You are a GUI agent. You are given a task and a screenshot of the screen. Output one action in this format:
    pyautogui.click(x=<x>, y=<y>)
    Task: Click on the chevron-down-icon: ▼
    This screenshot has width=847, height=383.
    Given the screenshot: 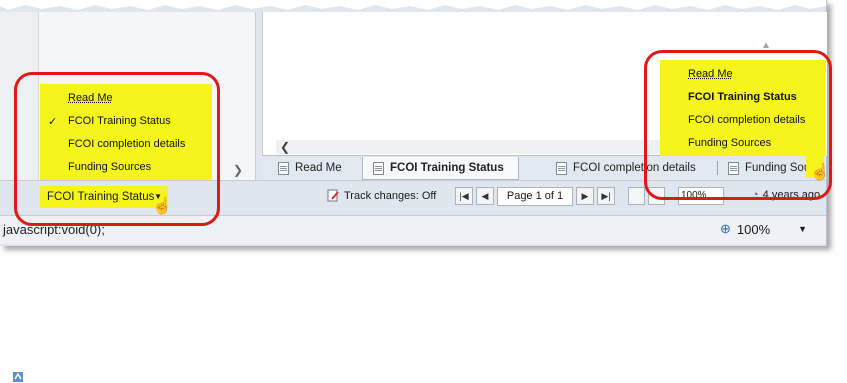 What is the action you would take?
    pyautogui.click(x=802, y=229)
    